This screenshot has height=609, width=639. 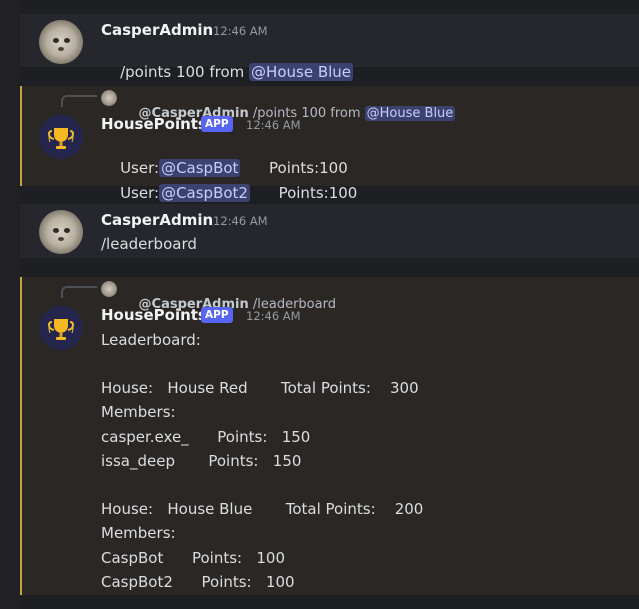 What do you see at coordinates (262, 509) in the screenshot?
I see `house-blue-line: House: House Blue Total Points: 200` at bounding box center [262, 509].